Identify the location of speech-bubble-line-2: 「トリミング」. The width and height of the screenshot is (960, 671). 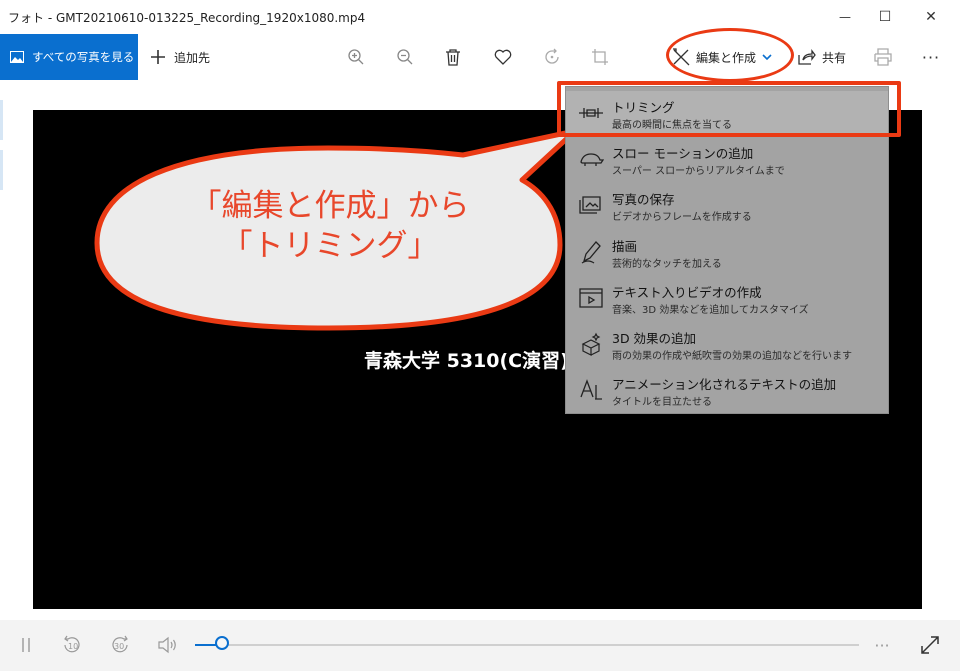
(330, 246).